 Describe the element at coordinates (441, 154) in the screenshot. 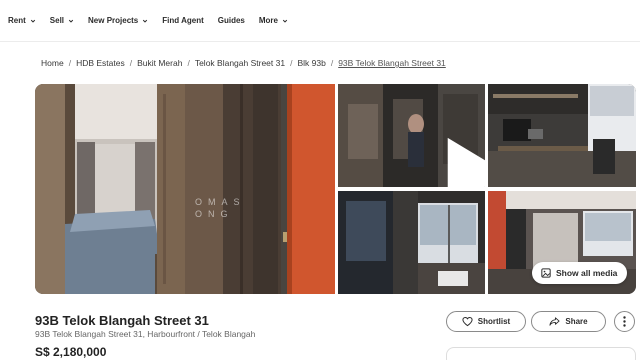

I see `play-icon` at that location.